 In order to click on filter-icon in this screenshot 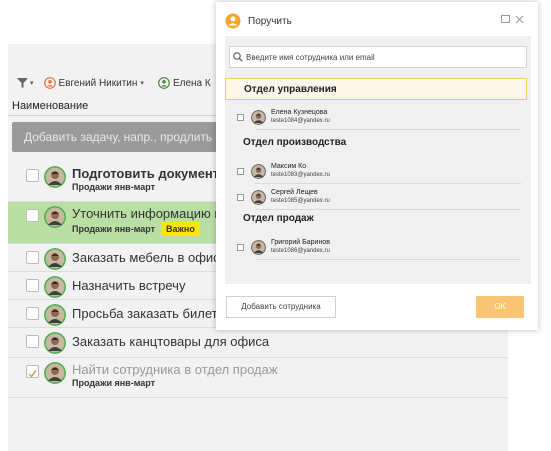, I will do `click(22, 83)`.